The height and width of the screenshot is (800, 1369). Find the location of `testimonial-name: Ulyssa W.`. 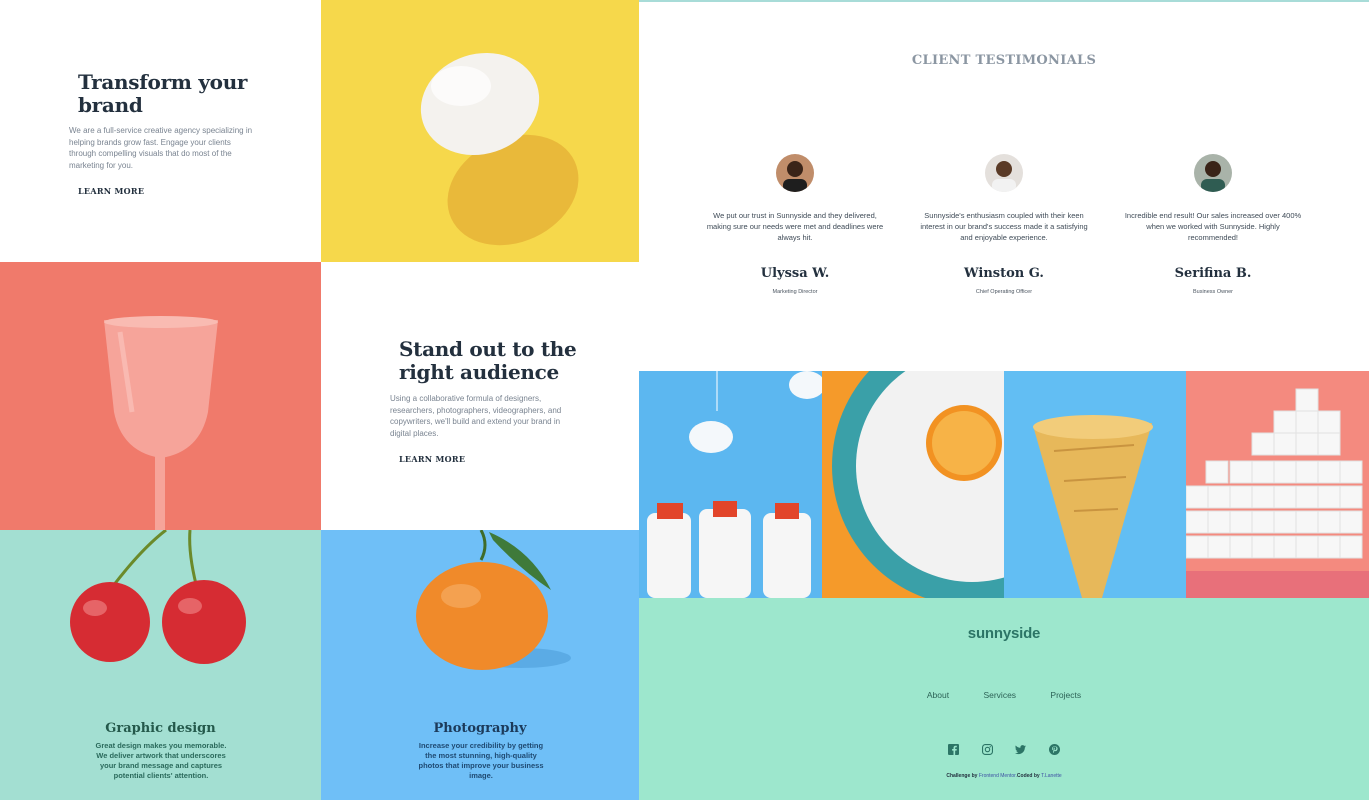

testimonial-name: Ulyssa W. is located at coordinates (795, 273).